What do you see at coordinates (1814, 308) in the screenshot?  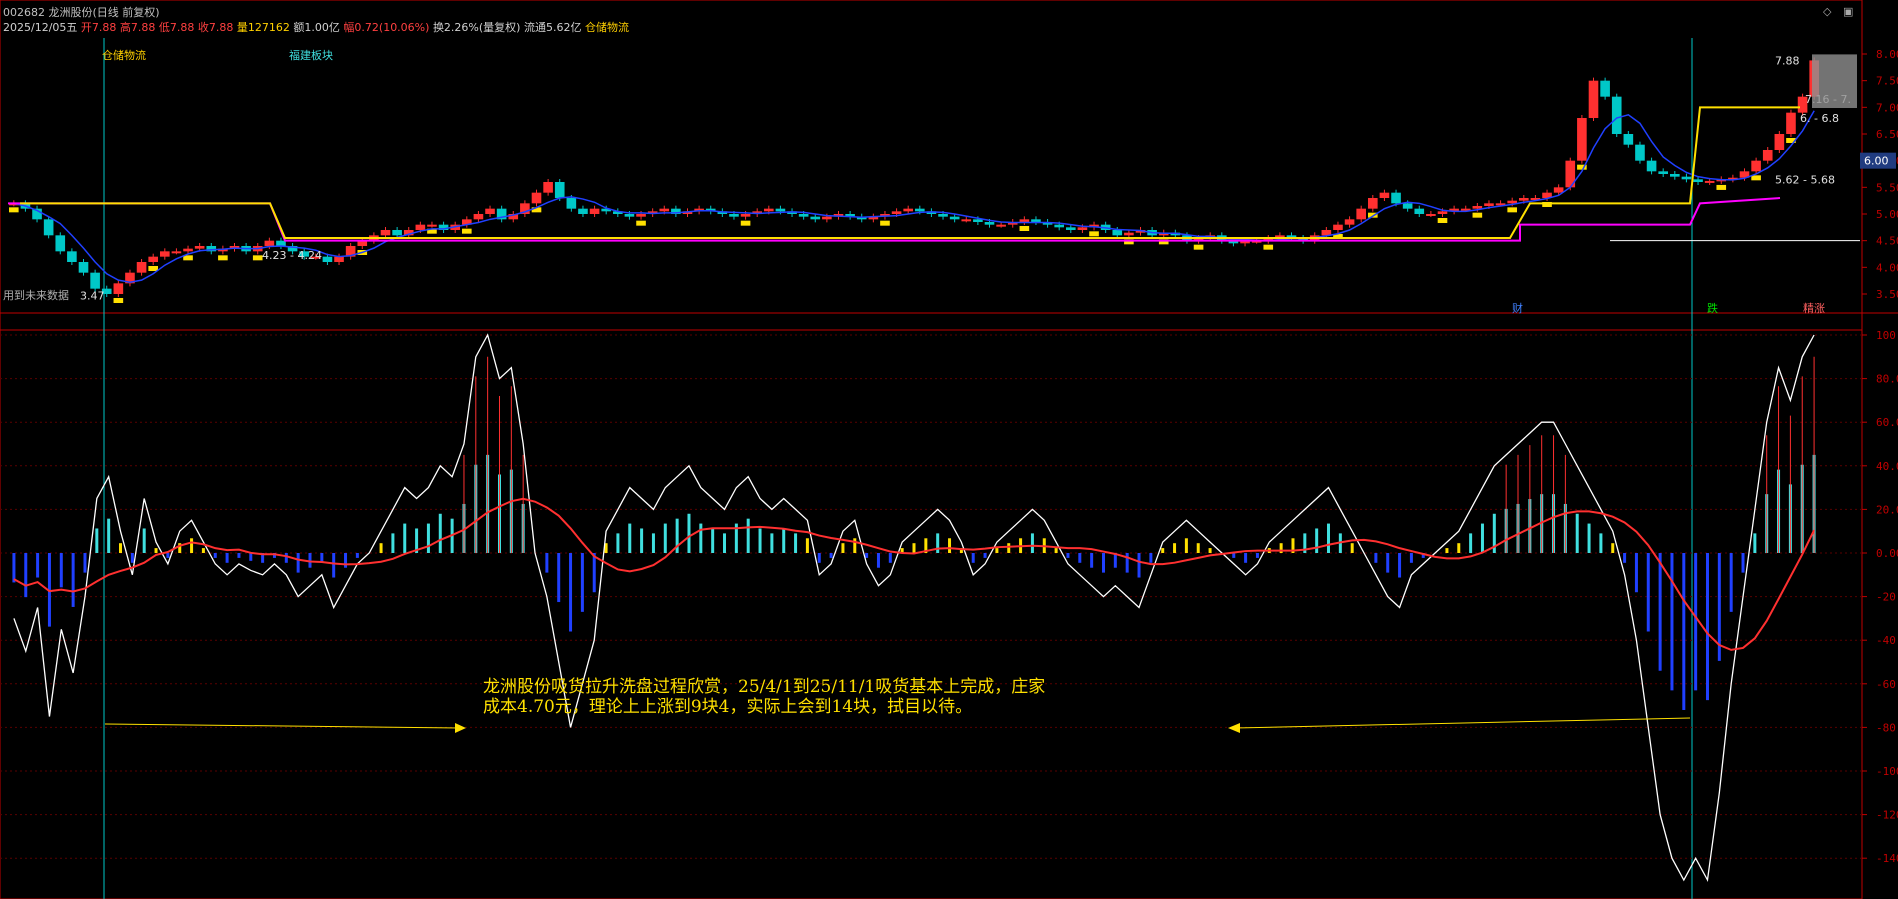 I see `rise-marker: 精涨` at bounding box center [1814, 308].